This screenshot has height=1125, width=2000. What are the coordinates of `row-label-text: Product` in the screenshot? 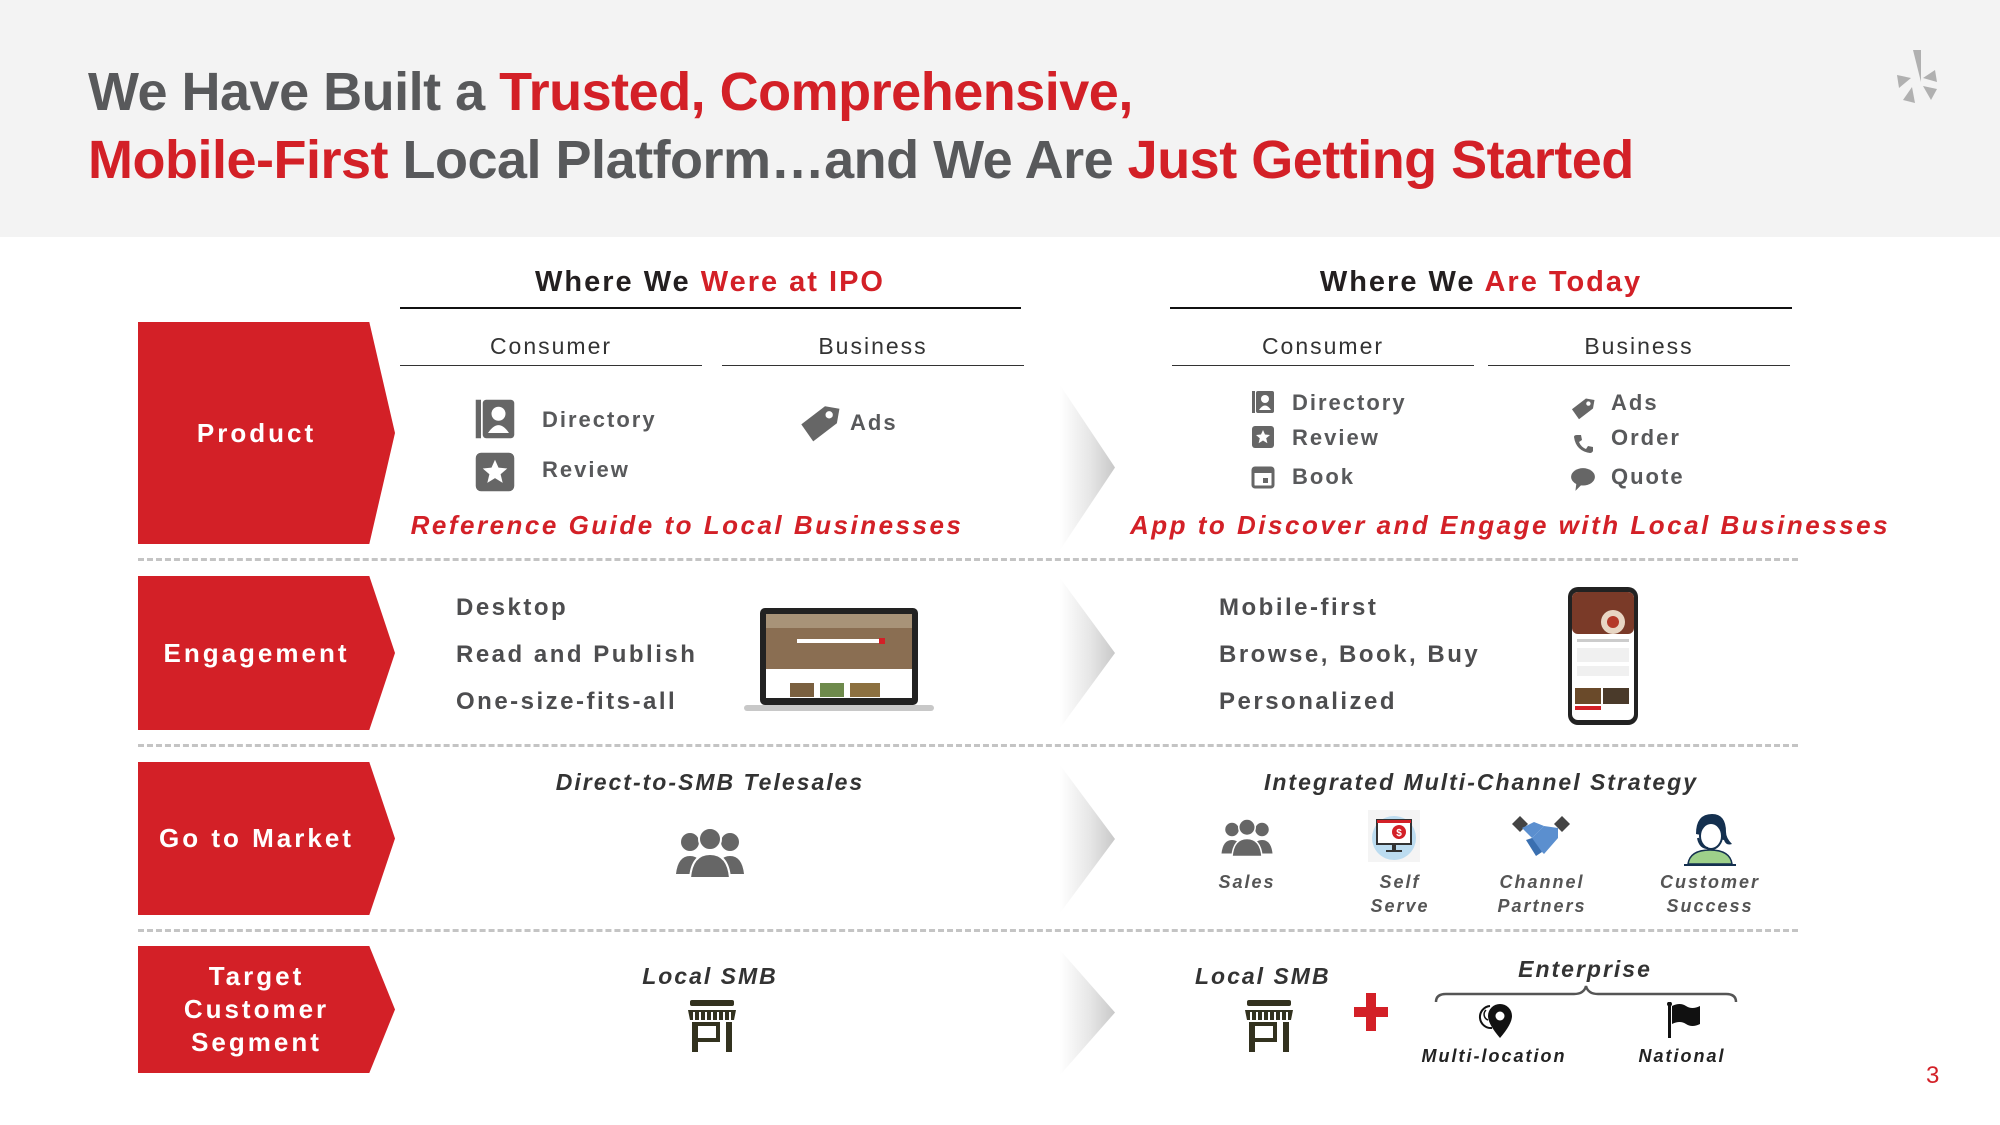 It's located at (256, 432).